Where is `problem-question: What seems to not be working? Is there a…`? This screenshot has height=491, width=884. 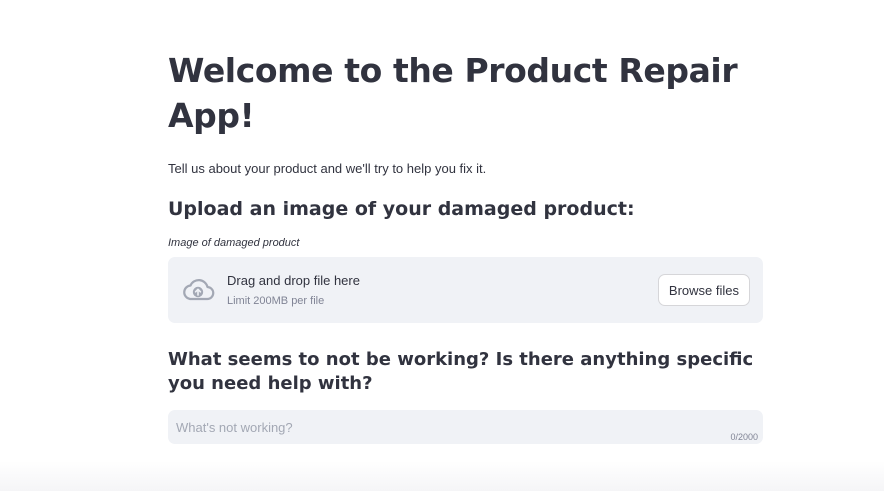 problem-question: What seems to not be working? Is there a… is located at coordinates (461, 371).